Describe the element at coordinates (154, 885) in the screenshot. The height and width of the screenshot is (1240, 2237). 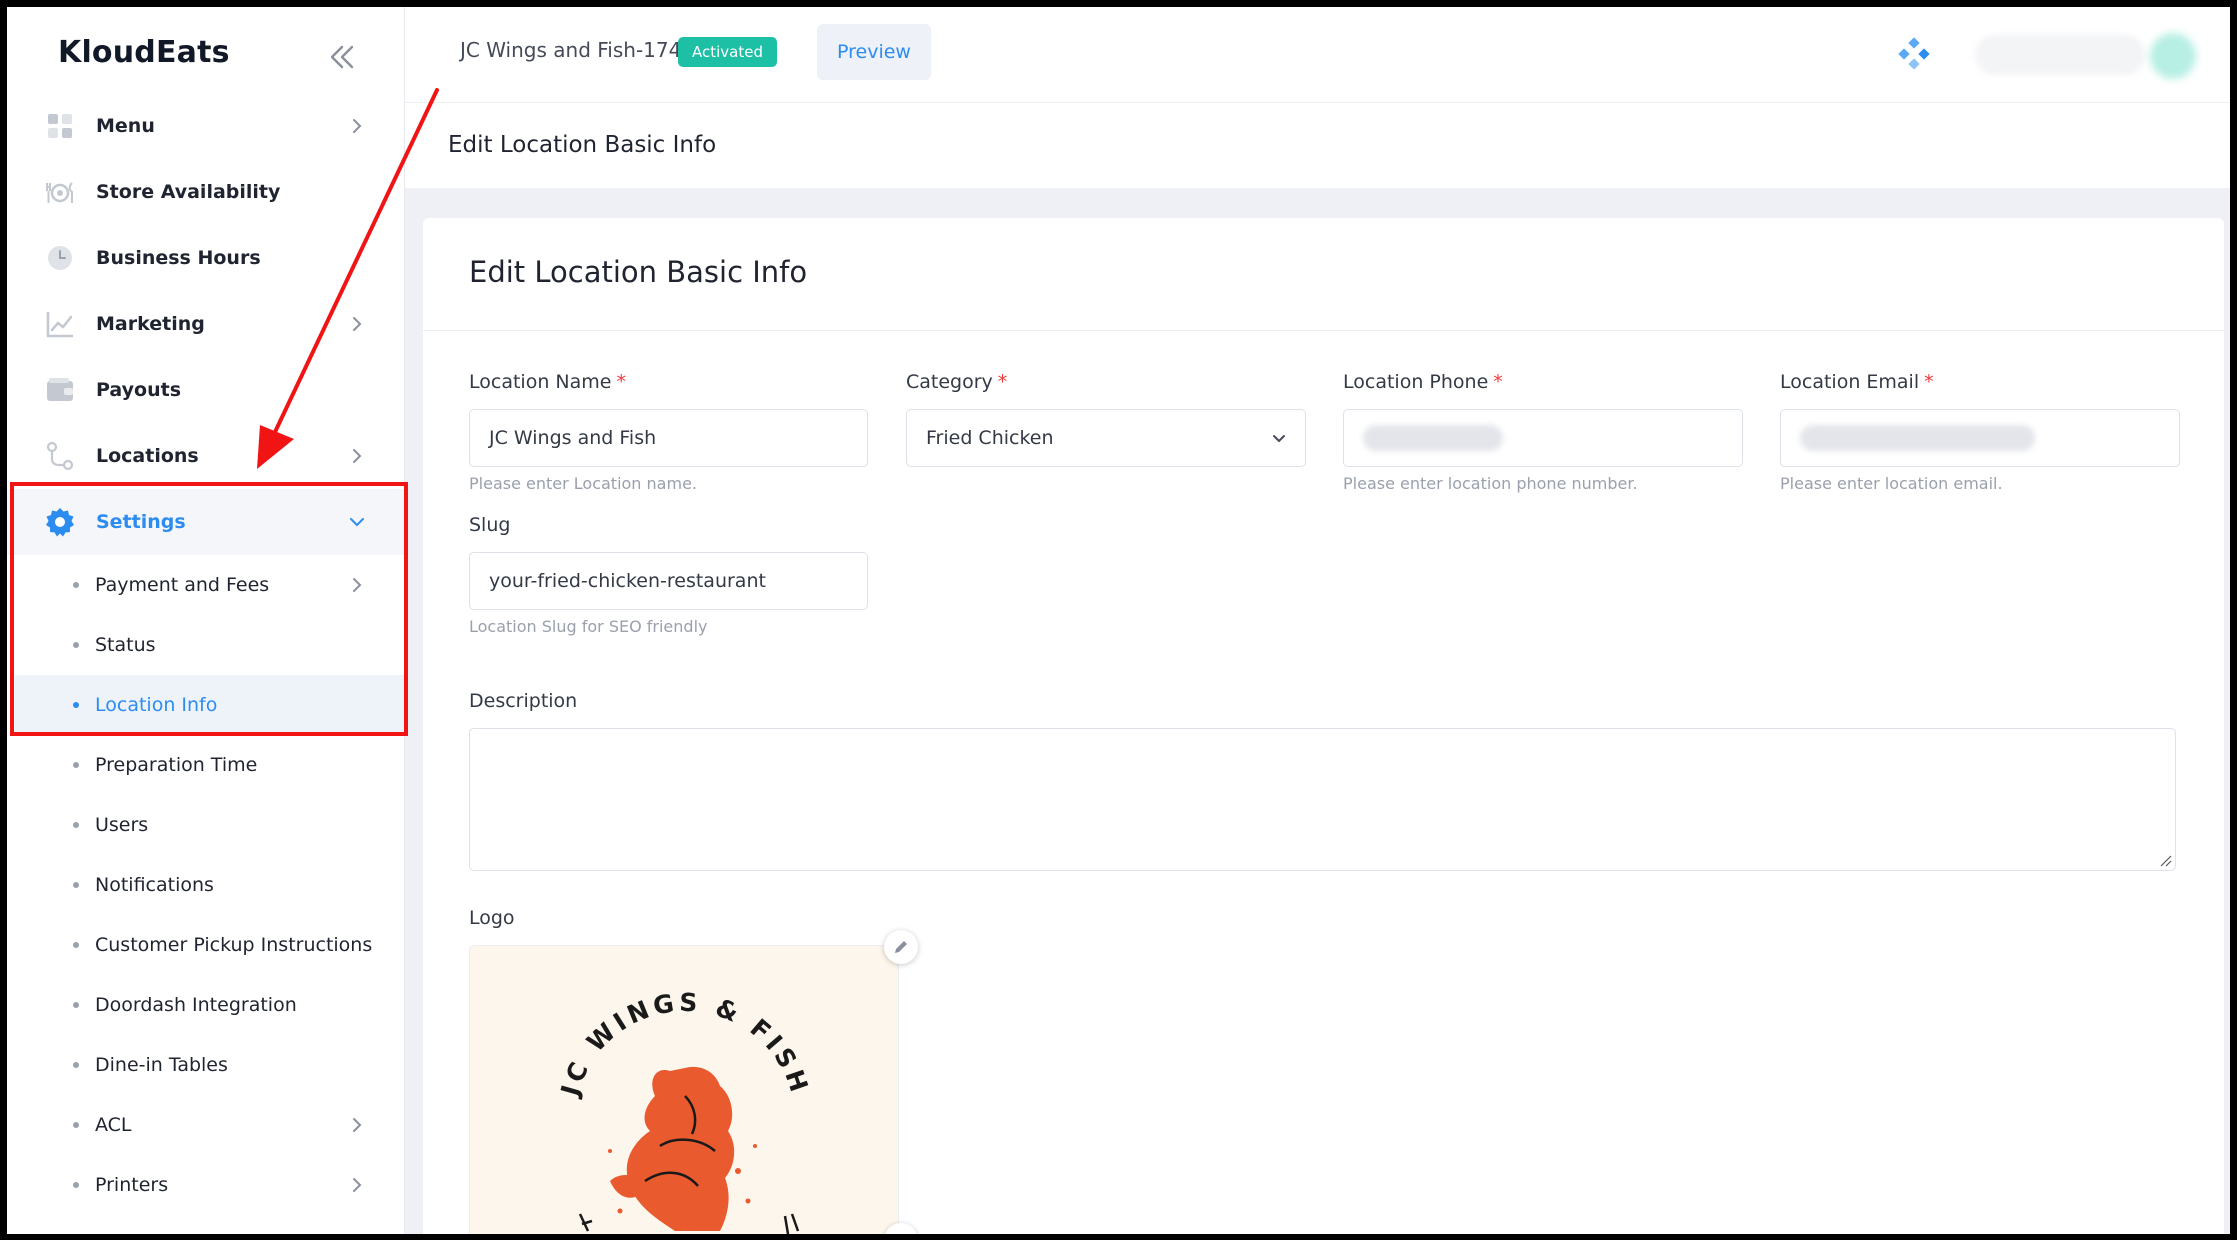
I see `sidebar-subitem-label: Notifications` at that location.